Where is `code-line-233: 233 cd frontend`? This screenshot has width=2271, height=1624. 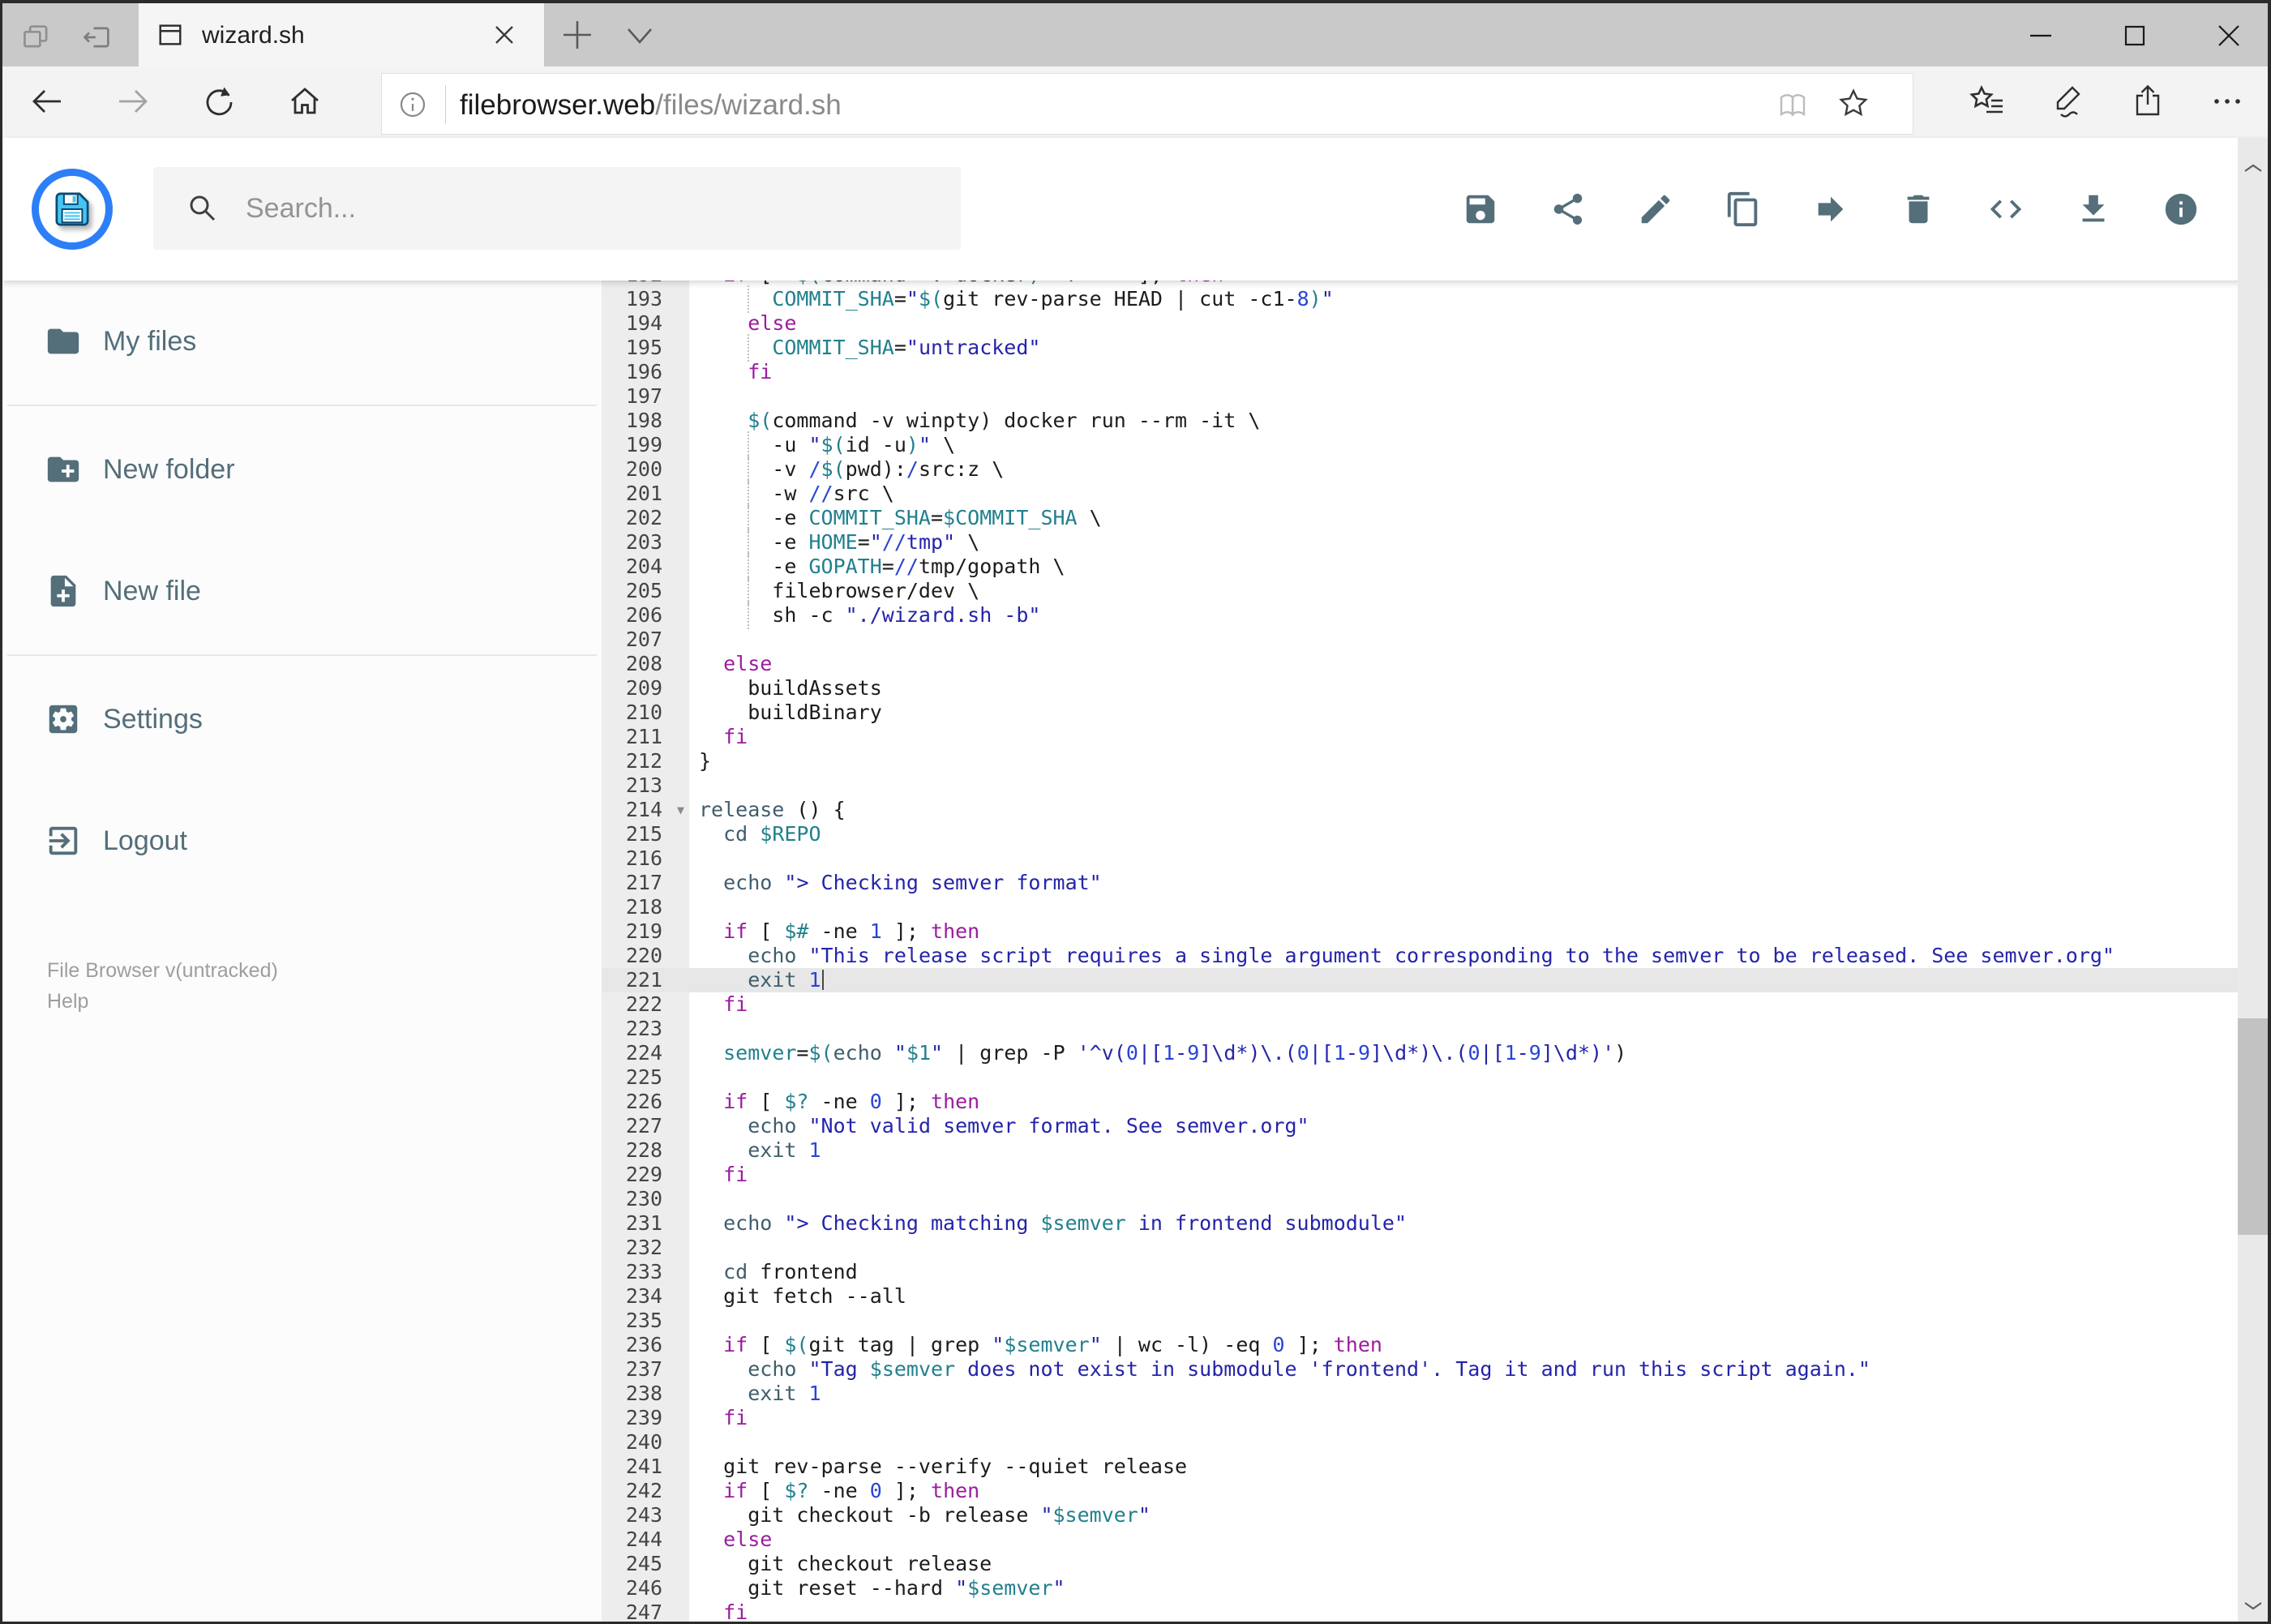 code-line-233: 233 cd frontend is located at coordinates (1435, 1272).